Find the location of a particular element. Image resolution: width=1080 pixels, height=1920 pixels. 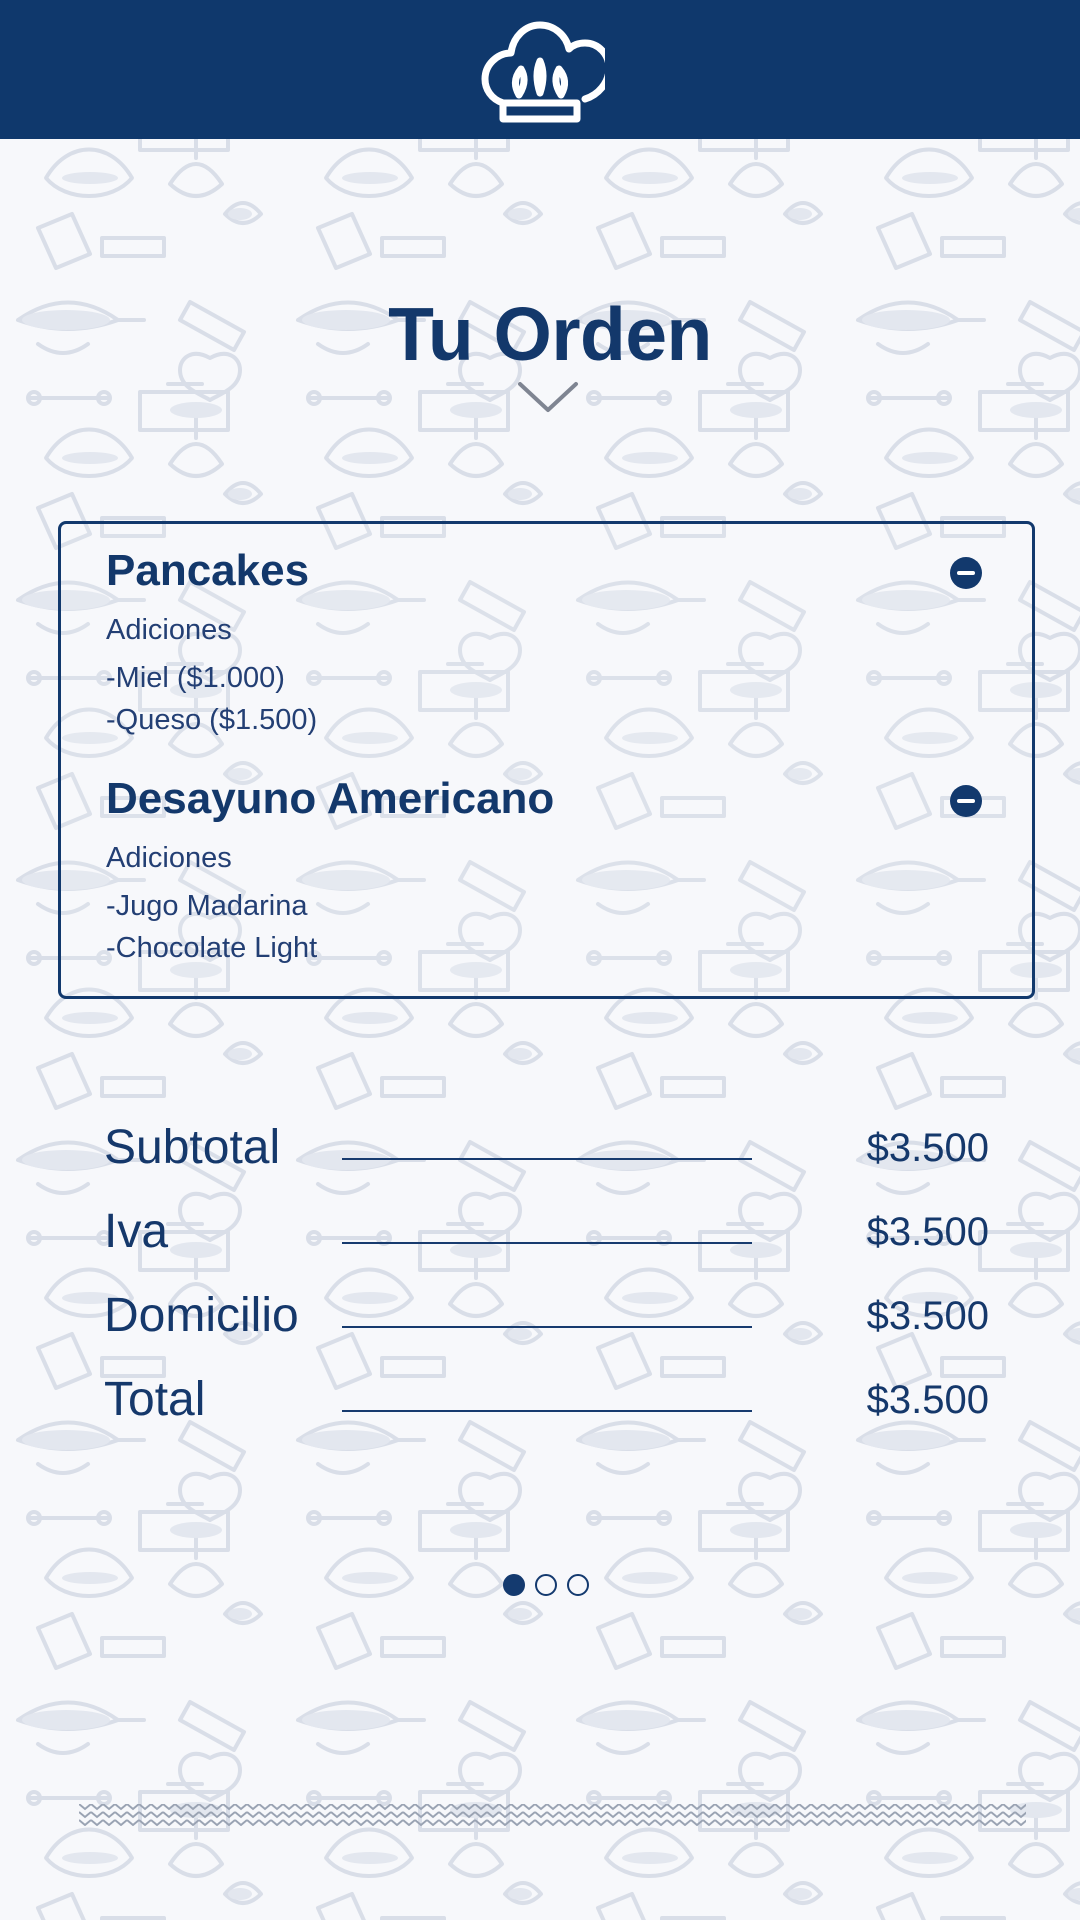

addon-item: -Chocolate Light is located at coordinates (212, 948).